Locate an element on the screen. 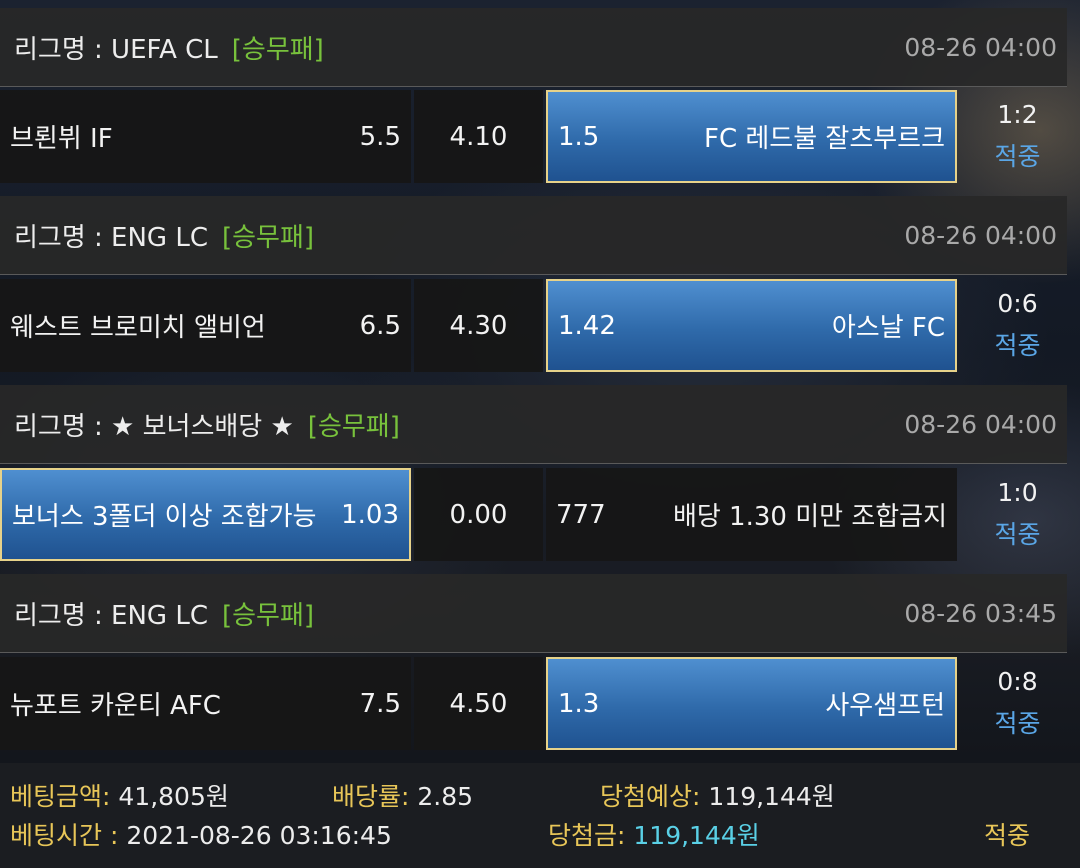  away-odds-button: 777 배당 1.30 미만 조합금지 is located at coordinates (751, 514).